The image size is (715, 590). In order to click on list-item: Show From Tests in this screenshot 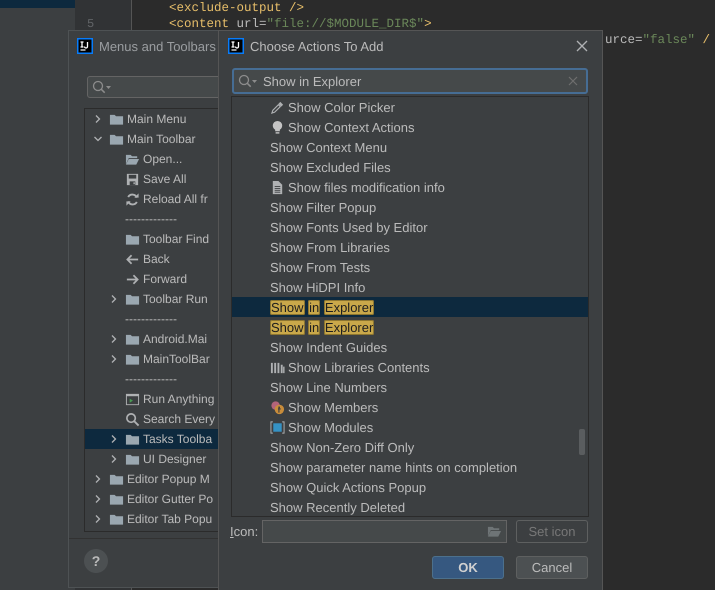, I will do `click(320, 267)`.